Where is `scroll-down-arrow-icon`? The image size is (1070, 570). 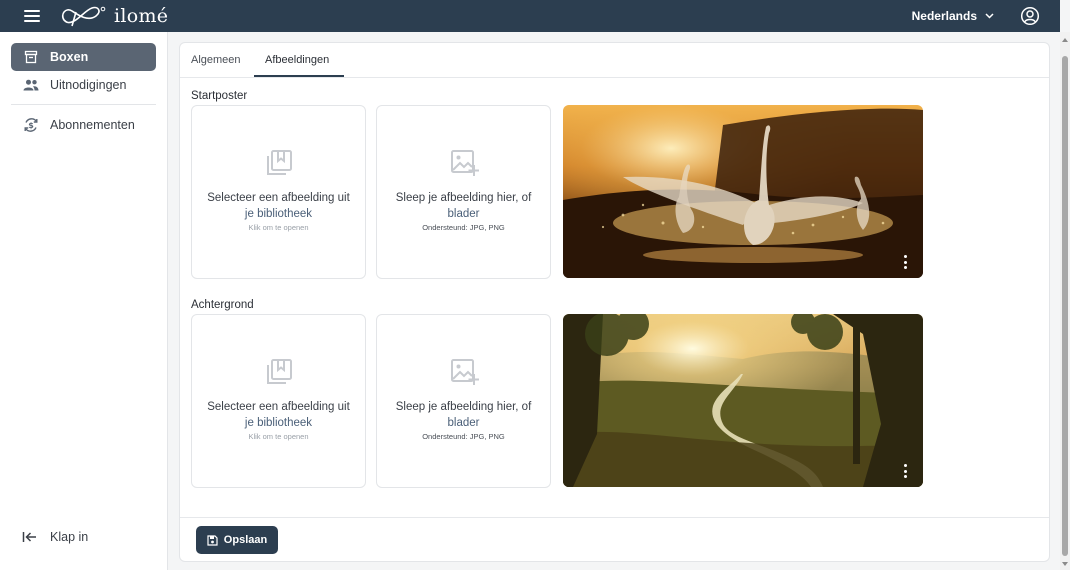
scroll-down-arrow-icon is located at coordinates (1065, 564).